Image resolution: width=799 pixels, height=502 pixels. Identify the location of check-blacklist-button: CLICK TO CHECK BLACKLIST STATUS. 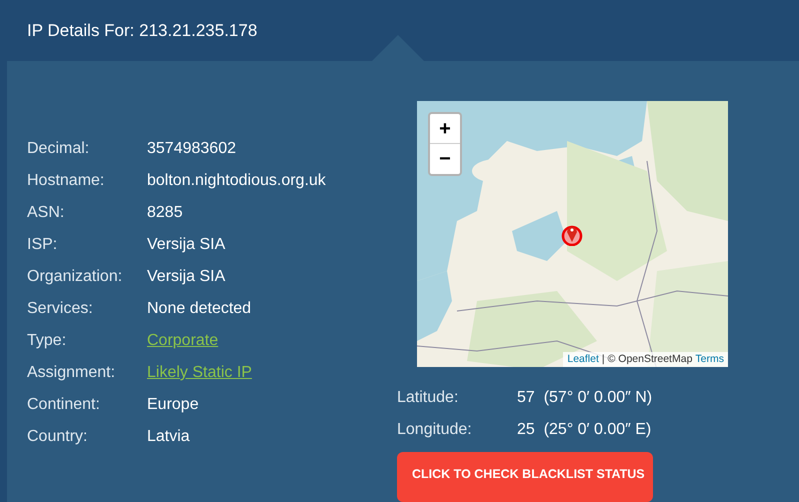
(525, 477).